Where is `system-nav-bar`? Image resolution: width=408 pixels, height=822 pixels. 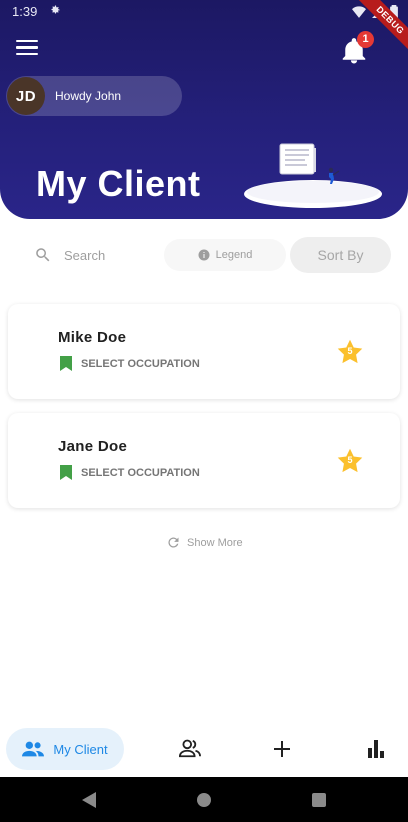 system-nav-bar is located at coordinates (204, 799).